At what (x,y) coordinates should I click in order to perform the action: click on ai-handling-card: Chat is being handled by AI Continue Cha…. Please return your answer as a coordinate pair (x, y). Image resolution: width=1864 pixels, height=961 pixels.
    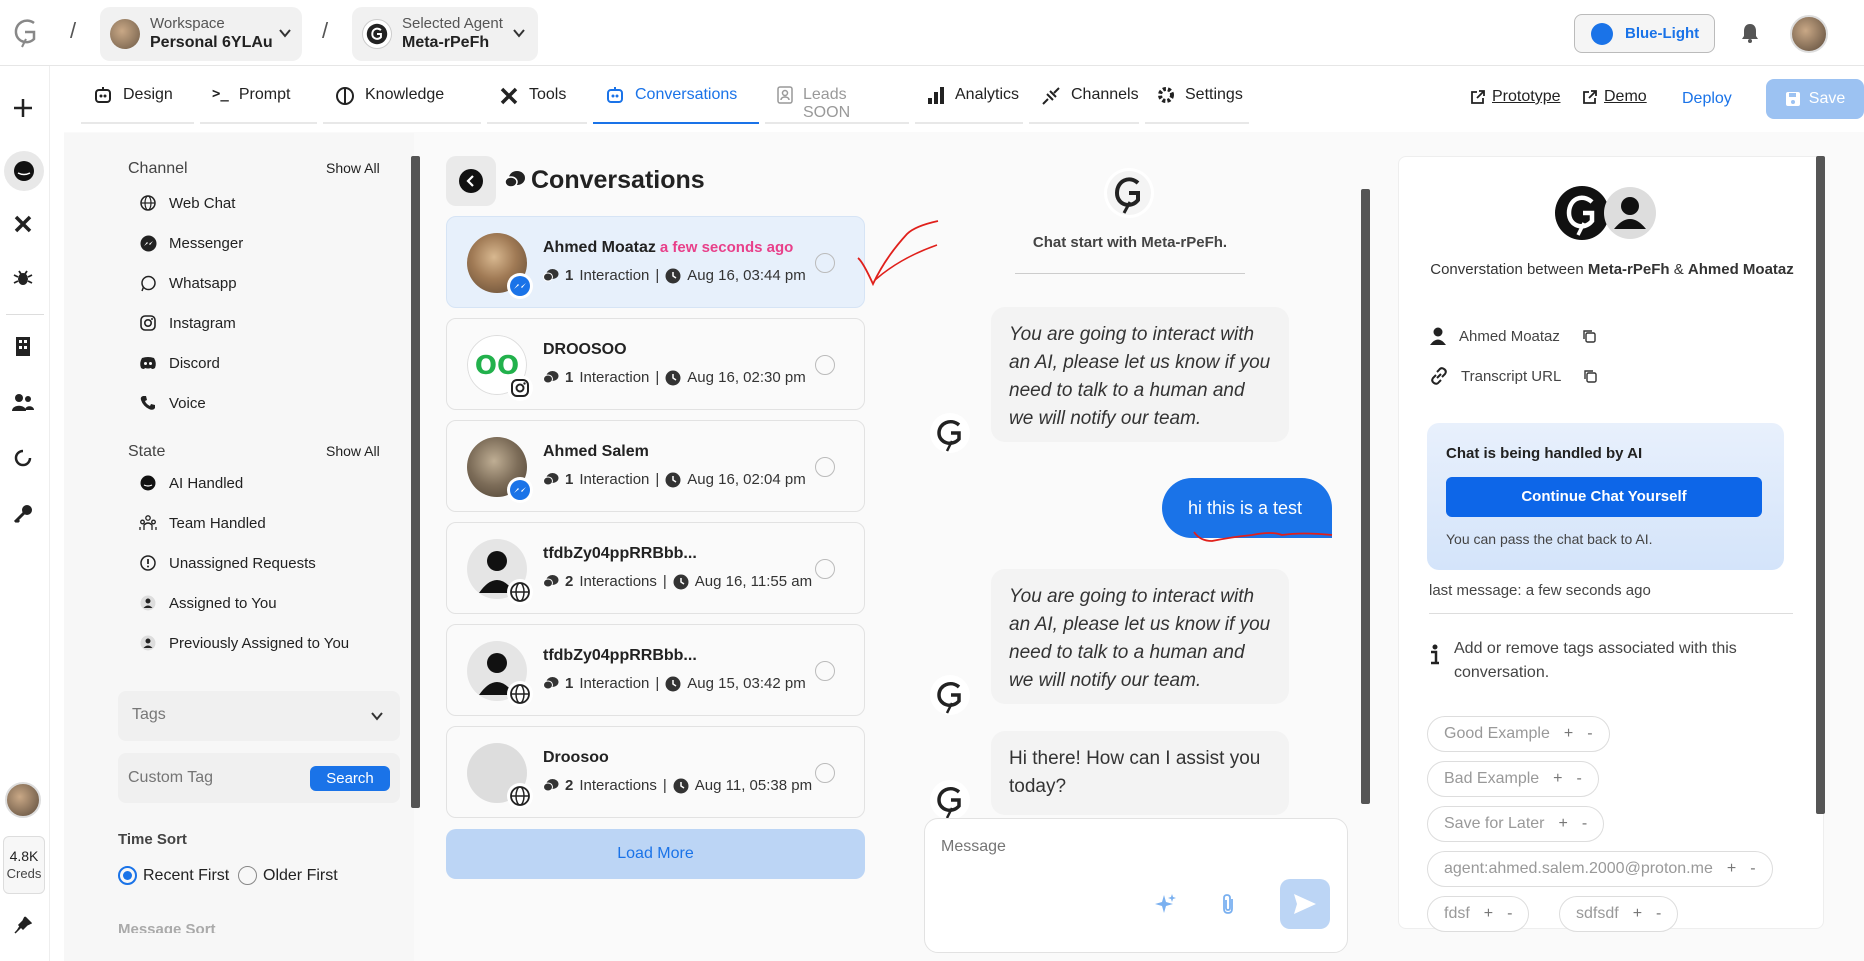
    Looking at the image, I should click on (1605, 496).